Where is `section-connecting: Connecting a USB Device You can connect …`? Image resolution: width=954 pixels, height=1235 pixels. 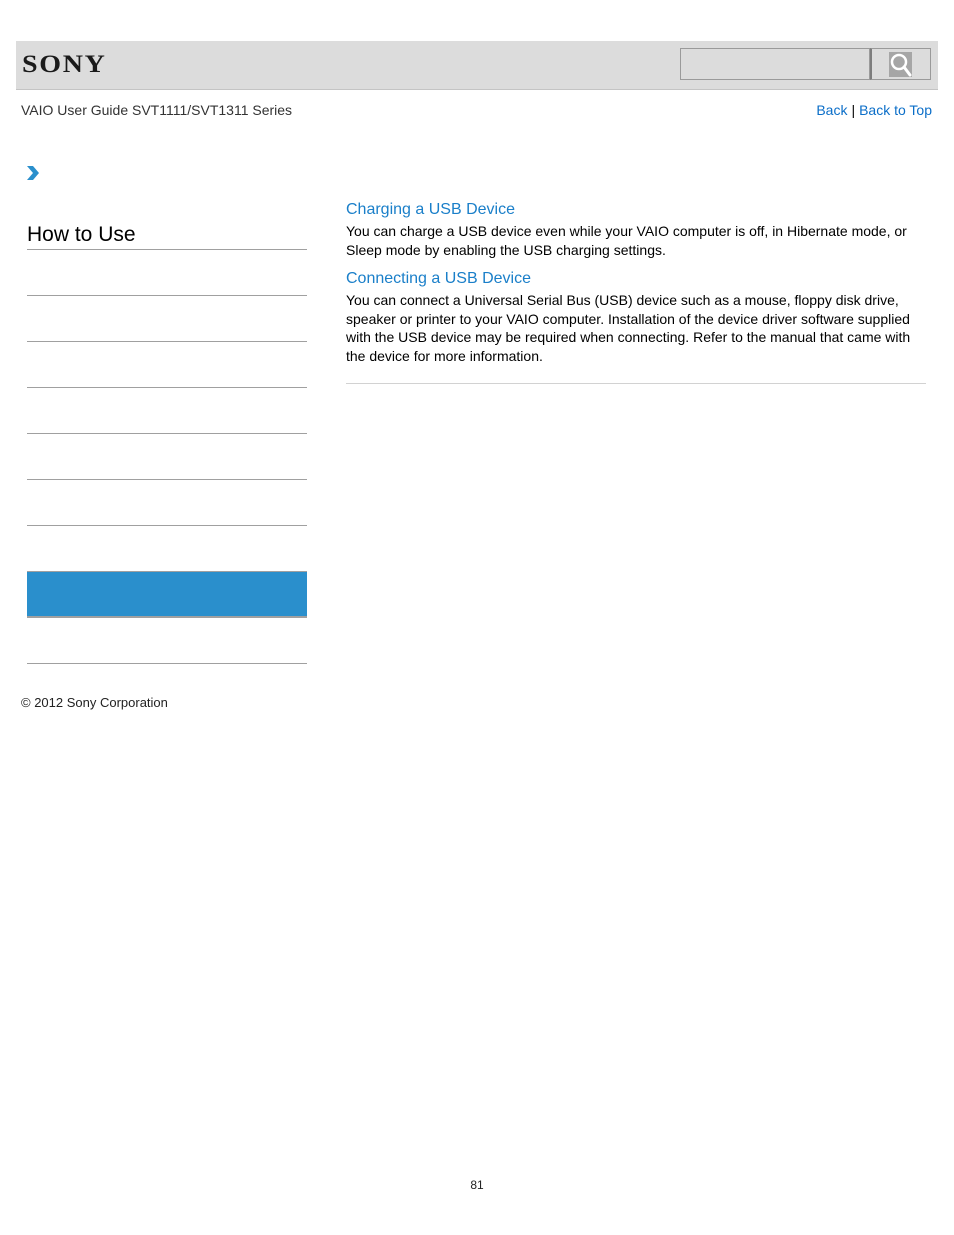
section-connecting: Connecting a USB Device You can connect … is located at coordinates (636, 317).